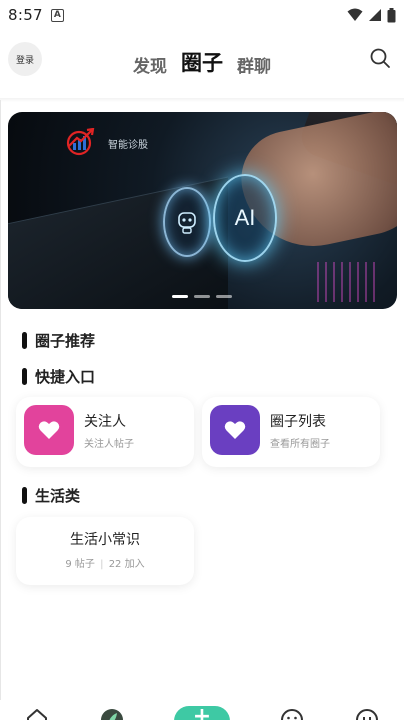  I want to click on left-edge-line, so click(0, 400).